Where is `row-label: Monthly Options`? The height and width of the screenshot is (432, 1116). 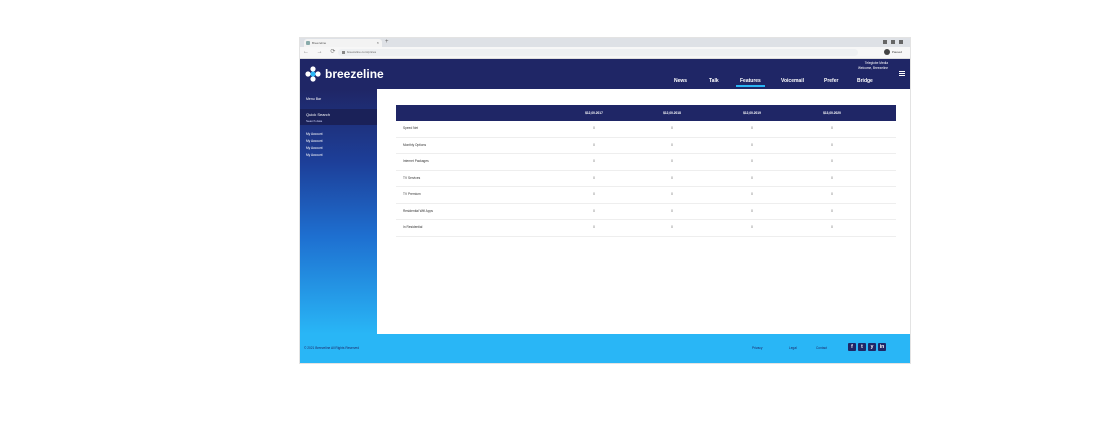 row-label: Monthly Options is located at coordinates (415, 144).